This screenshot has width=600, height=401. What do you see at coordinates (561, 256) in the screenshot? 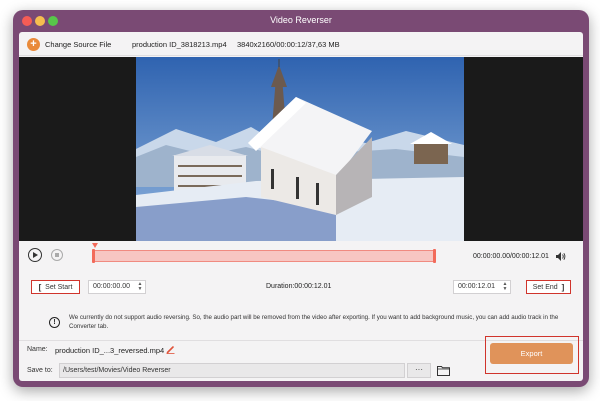
I see `volume-icon` at bounding box center [561, 256].